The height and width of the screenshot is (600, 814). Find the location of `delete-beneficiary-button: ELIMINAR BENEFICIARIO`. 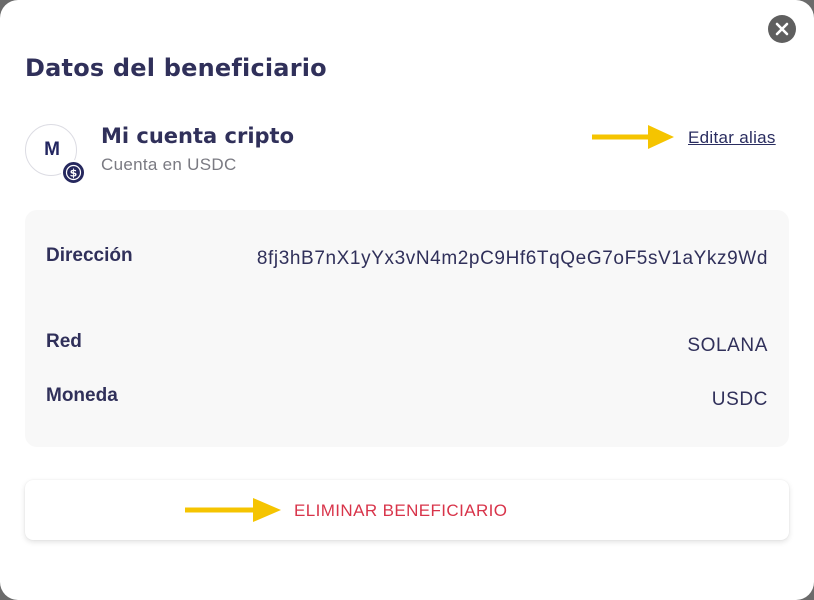

delete-beneficiary-button: ELIMINAR BENEFICIARIO is located at coordinates (407, 510).